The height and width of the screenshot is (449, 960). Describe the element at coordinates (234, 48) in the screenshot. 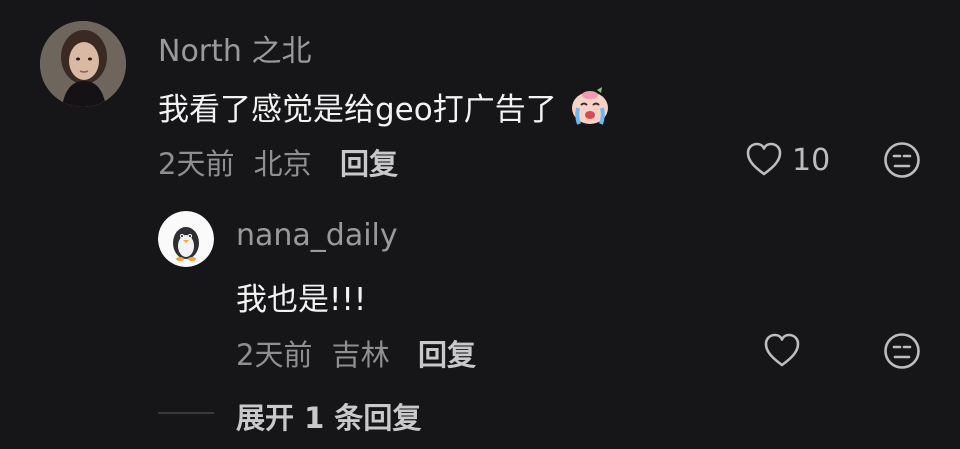

I see `comment-username: North 之北` at that location.